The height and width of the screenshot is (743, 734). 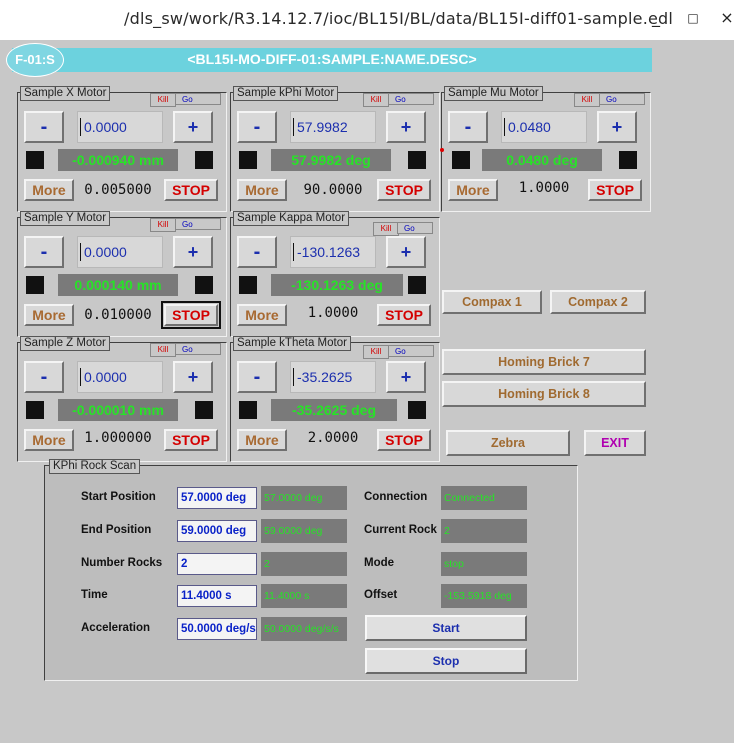 What do you see at coordinates (65, 218) in the screenshot?
I see `motor-title: Sample Y Motor` at bounding box center [65, 218].